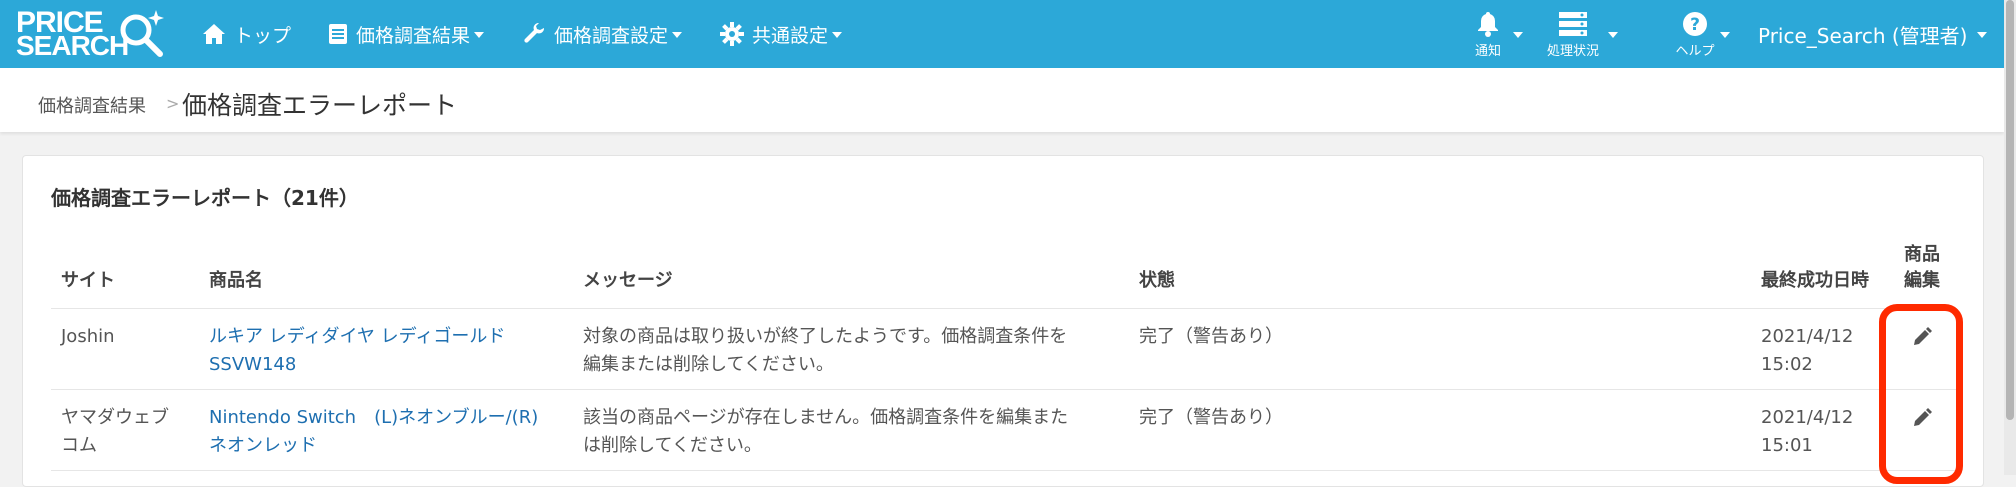  Describe the element at coordinates (1440, 275) in the screenshot. I see `header-status: 状態` at that location.